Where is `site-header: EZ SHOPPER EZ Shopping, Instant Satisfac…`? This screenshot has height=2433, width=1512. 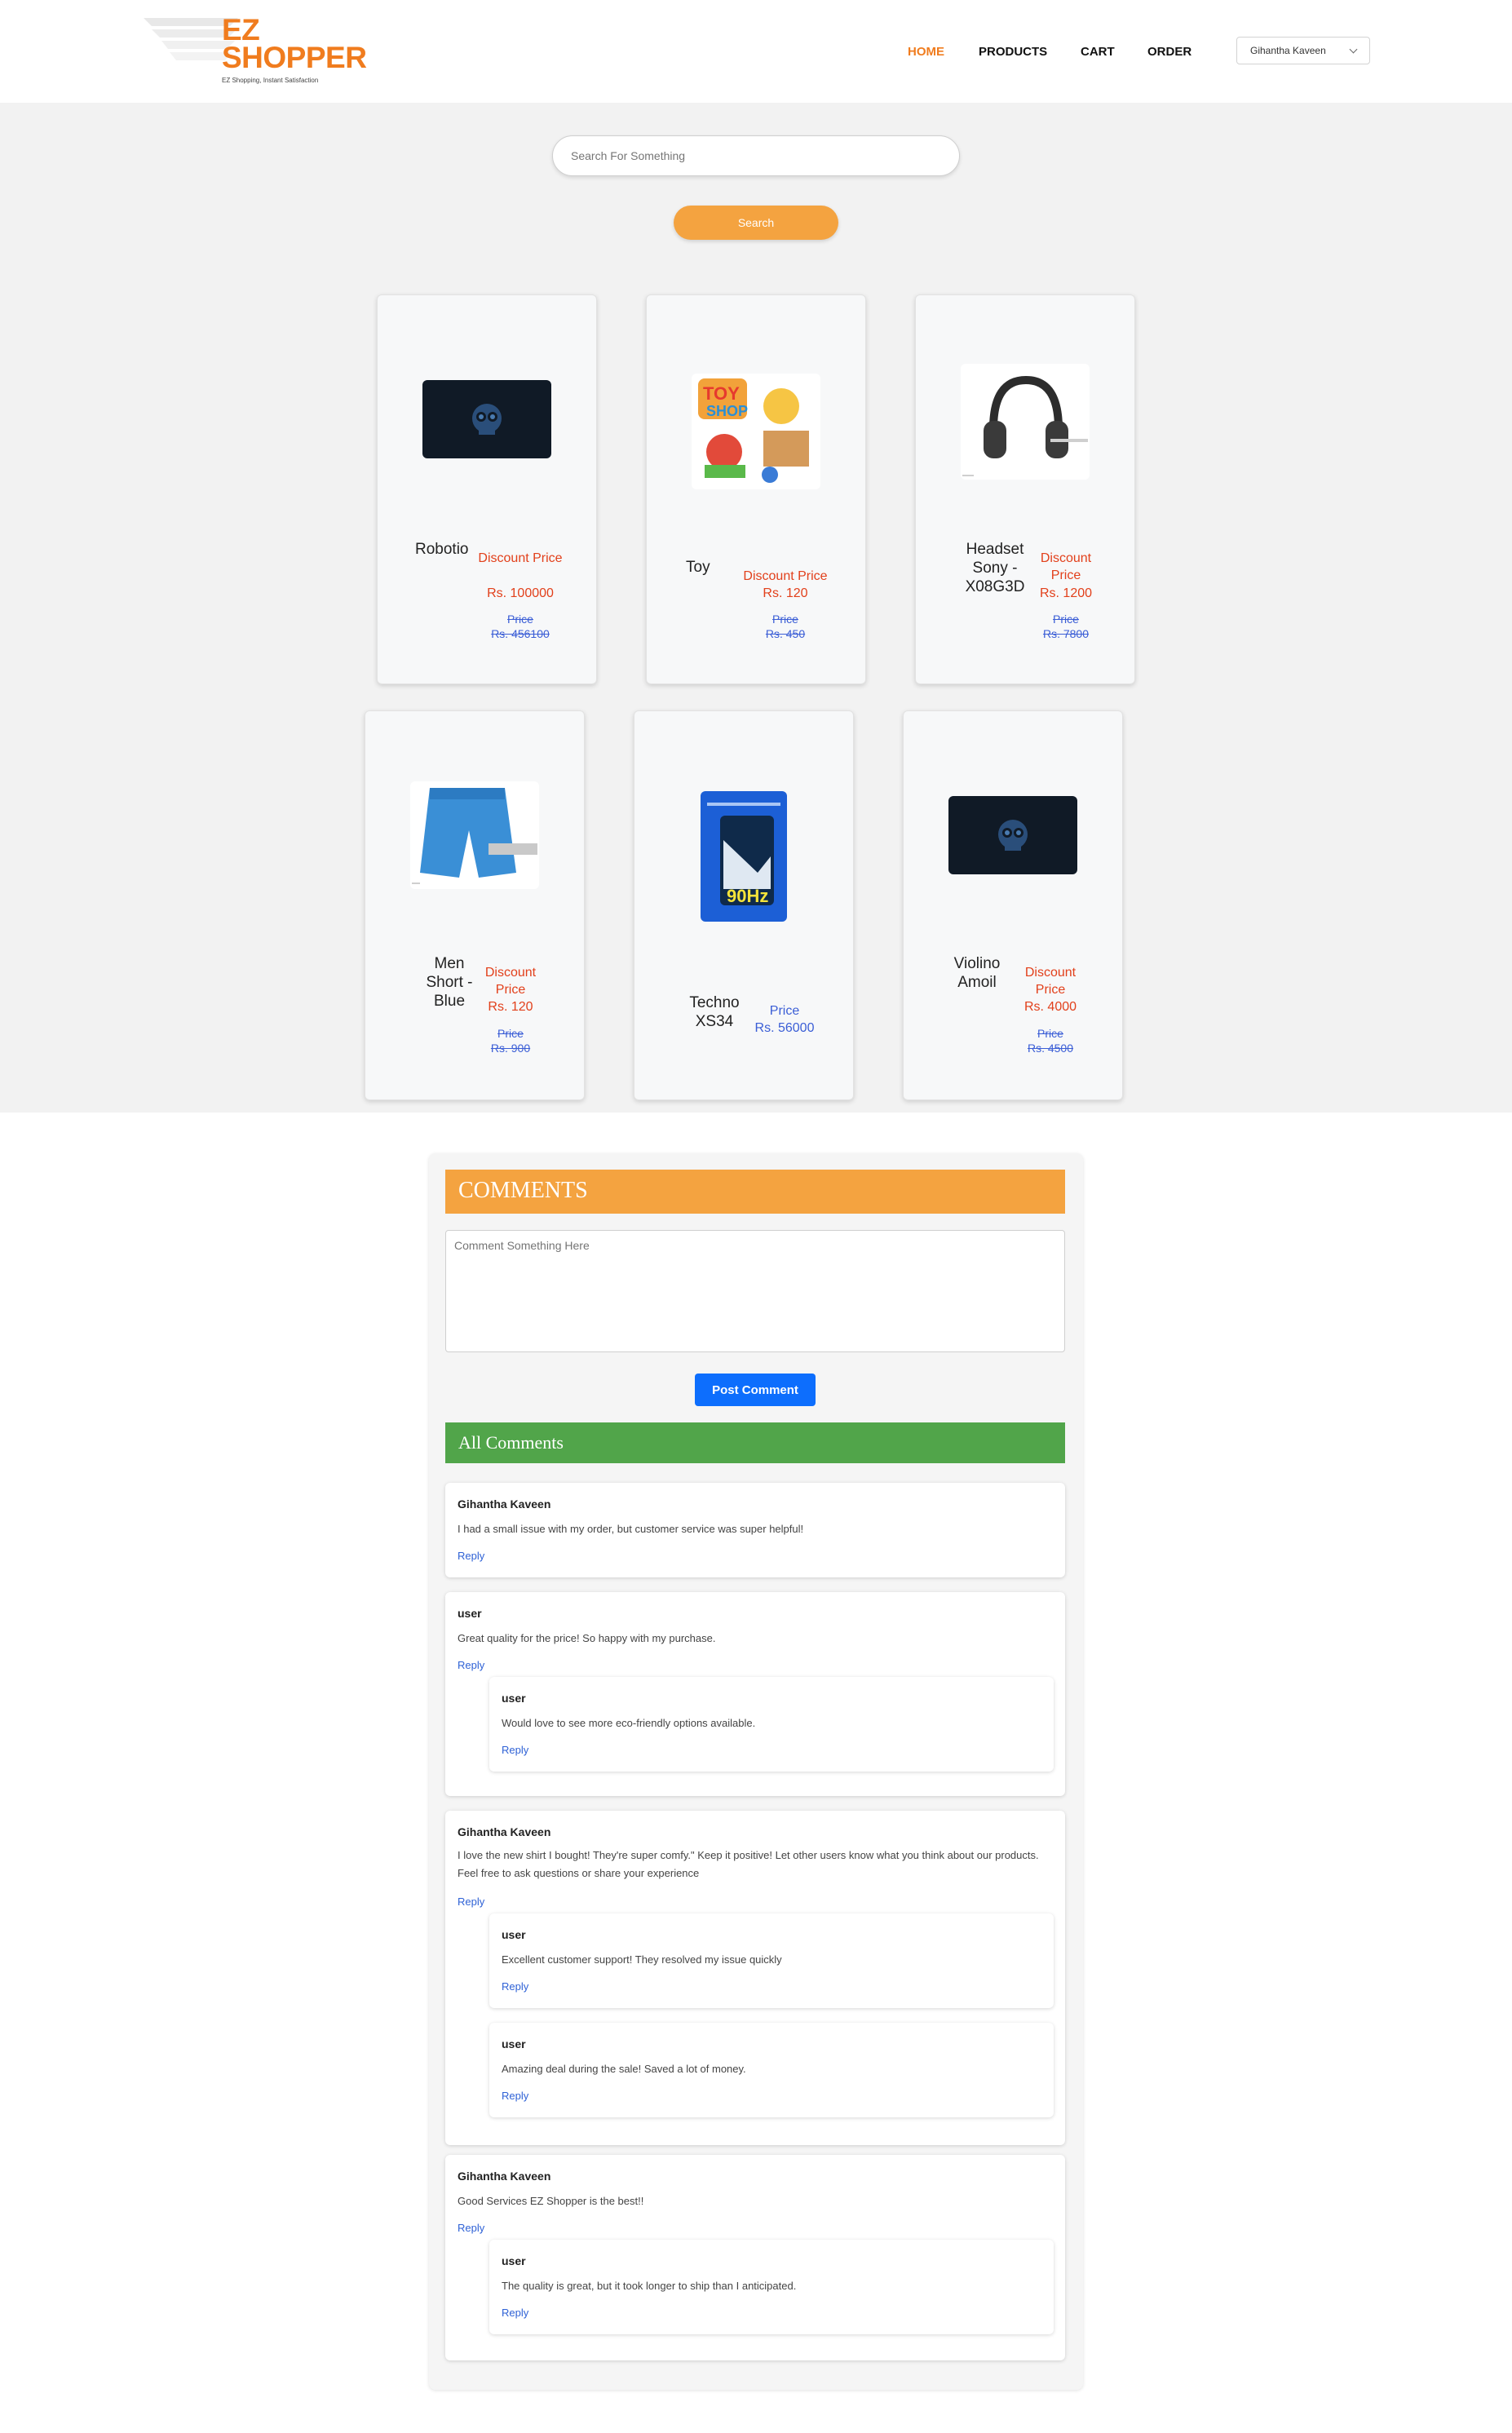 site-header: EZ SHOPPER EZ Shopping, Instant Satisfac… is located at coordinates (756, 51).